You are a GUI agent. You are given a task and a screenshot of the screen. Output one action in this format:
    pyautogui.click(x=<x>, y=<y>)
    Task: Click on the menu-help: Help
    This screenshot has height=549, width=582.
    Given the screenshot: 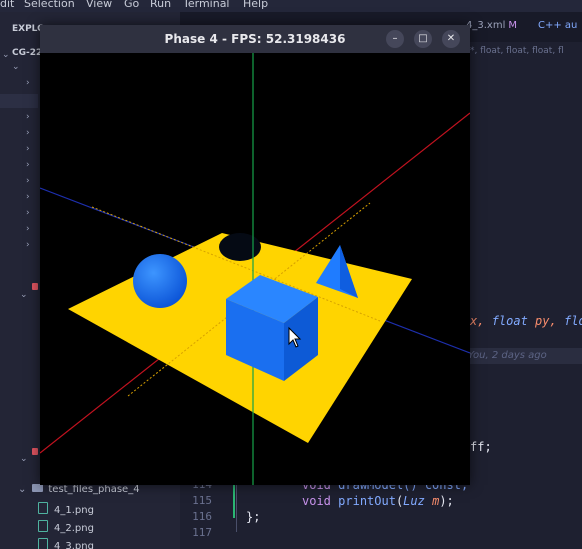 What is the action you would take?
    pyautogui.click(x=255, y=5)
    